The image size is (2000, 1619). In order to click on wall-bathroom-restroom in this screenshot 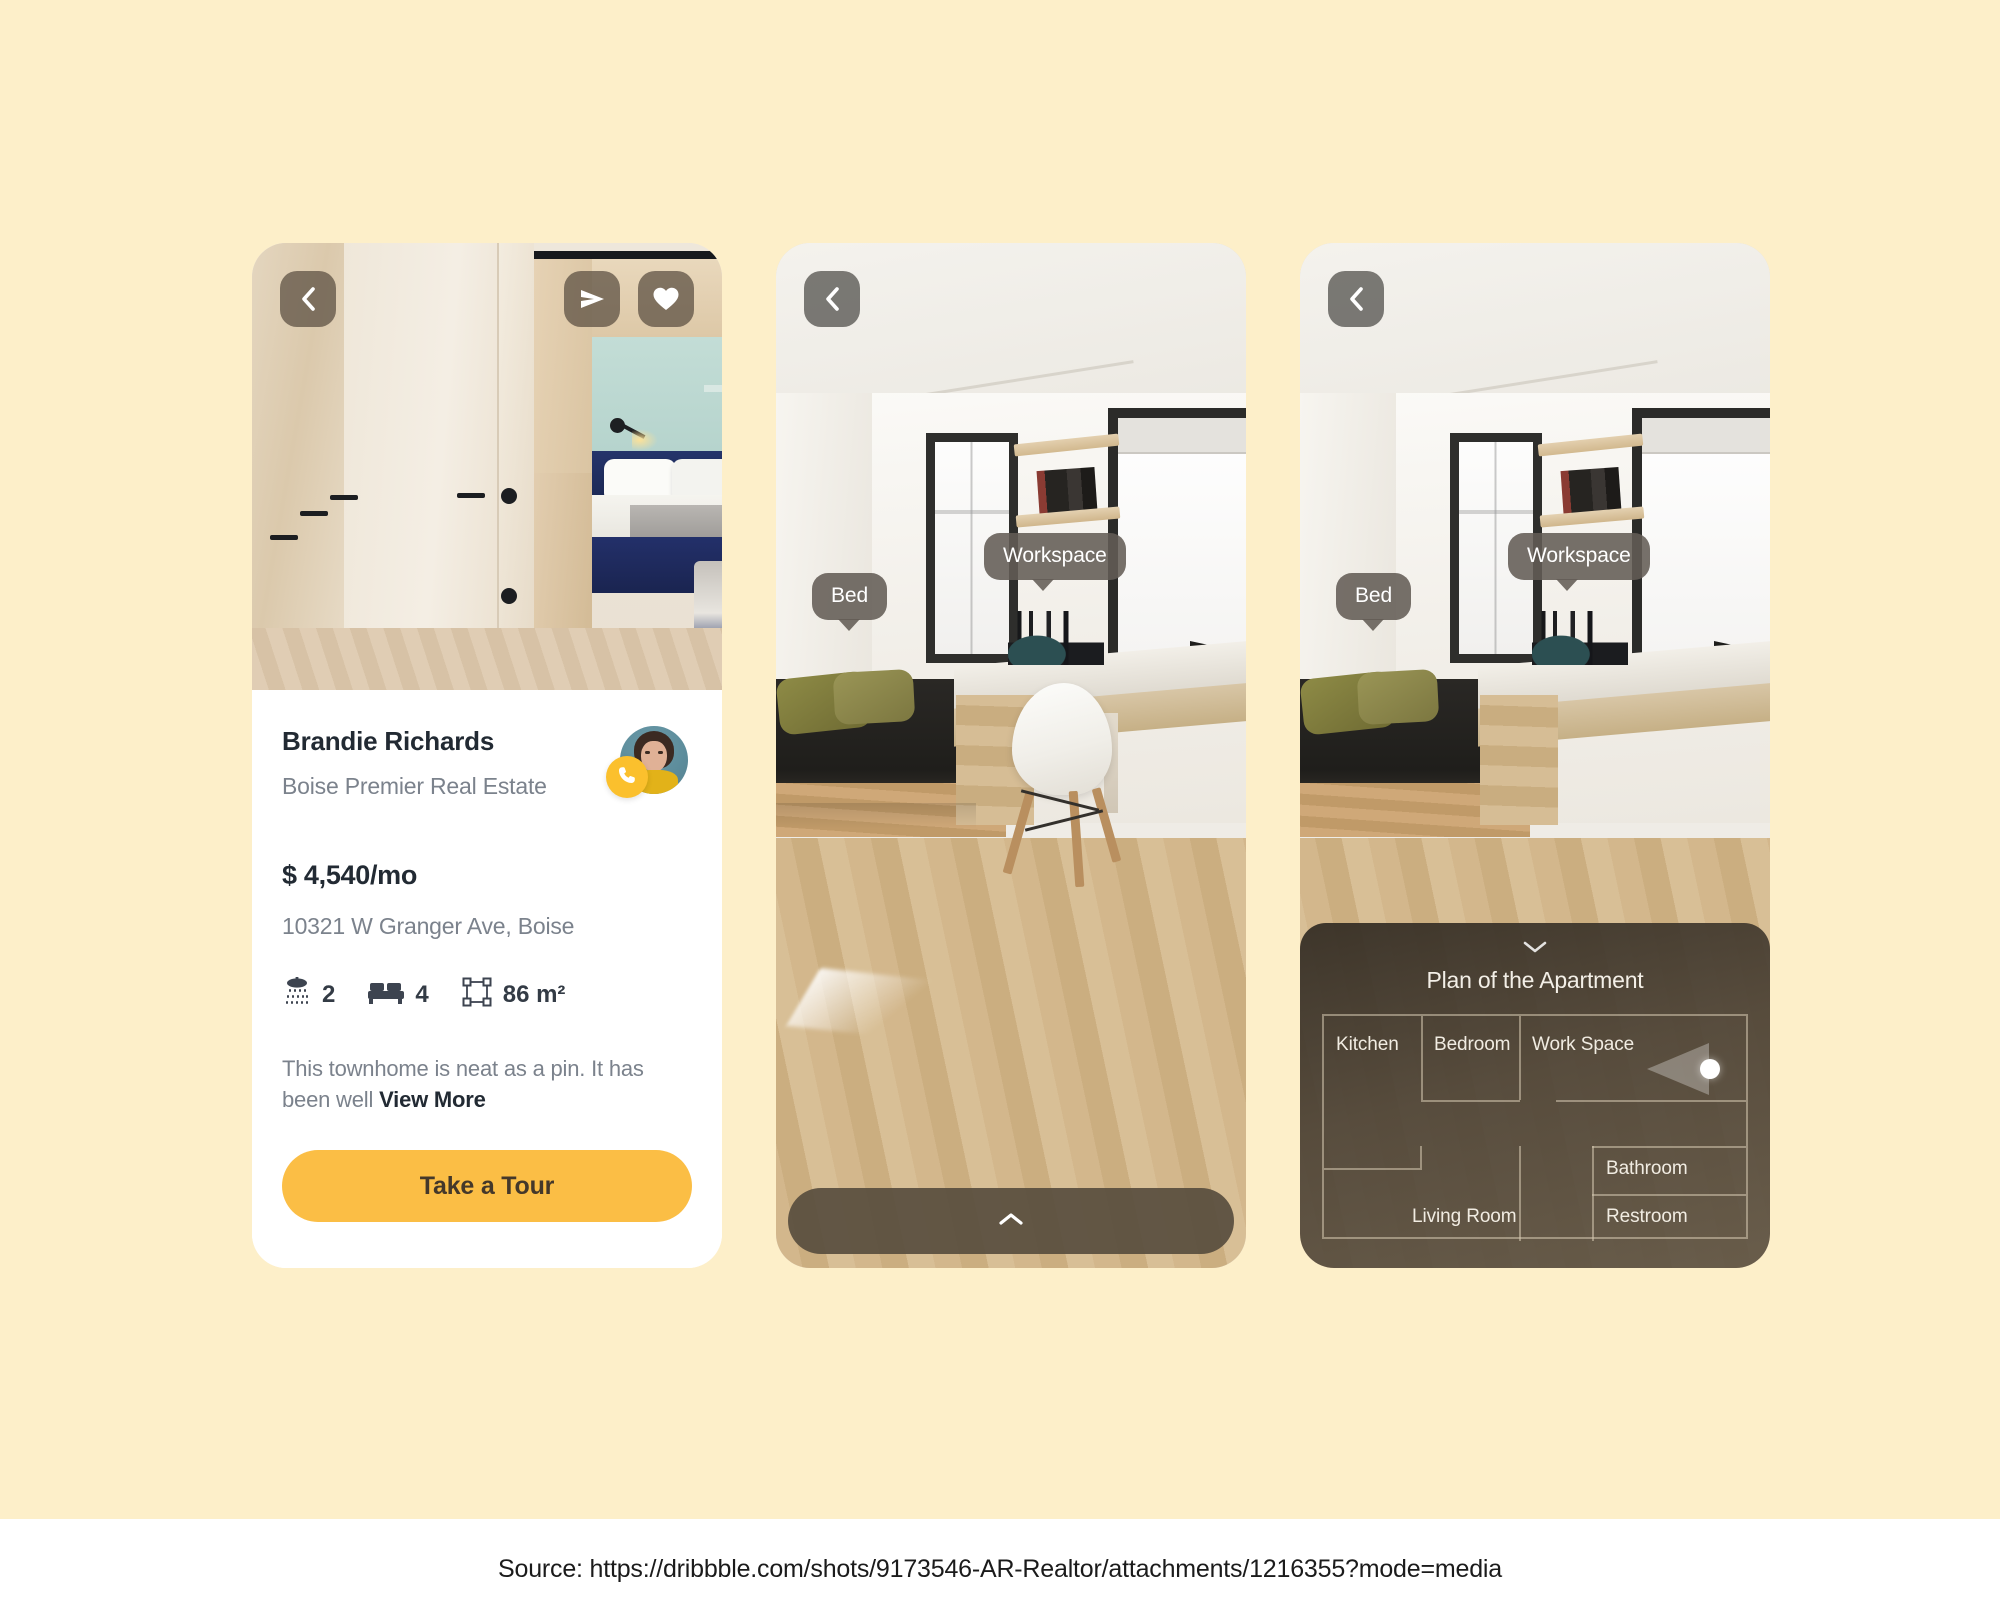, I will do `click(1669, 1195)`.